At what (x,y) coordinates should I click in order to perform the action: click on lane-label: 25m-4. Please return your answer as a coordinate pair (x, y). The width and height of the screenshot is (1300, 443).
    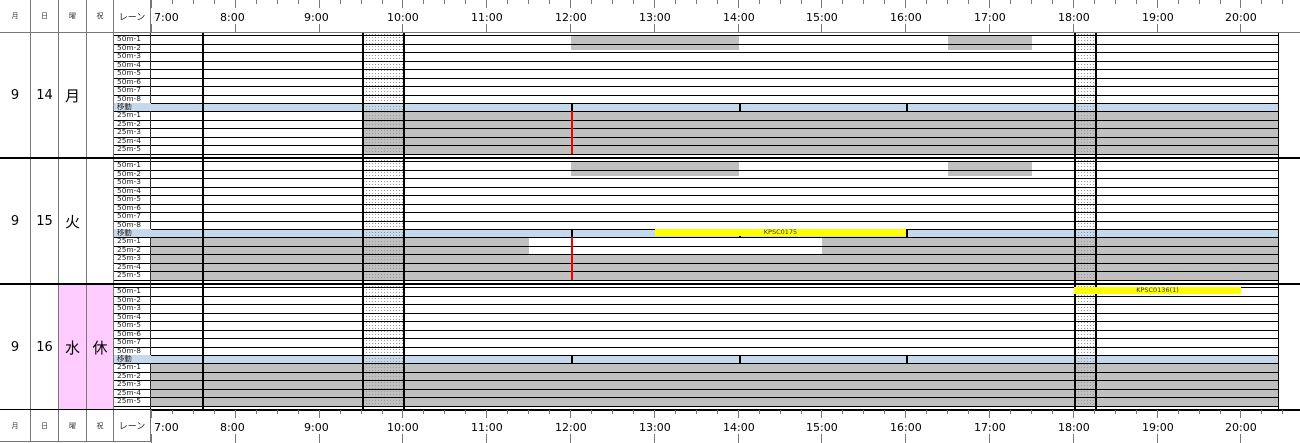
    Looking at the image, I should click on (129, 266).